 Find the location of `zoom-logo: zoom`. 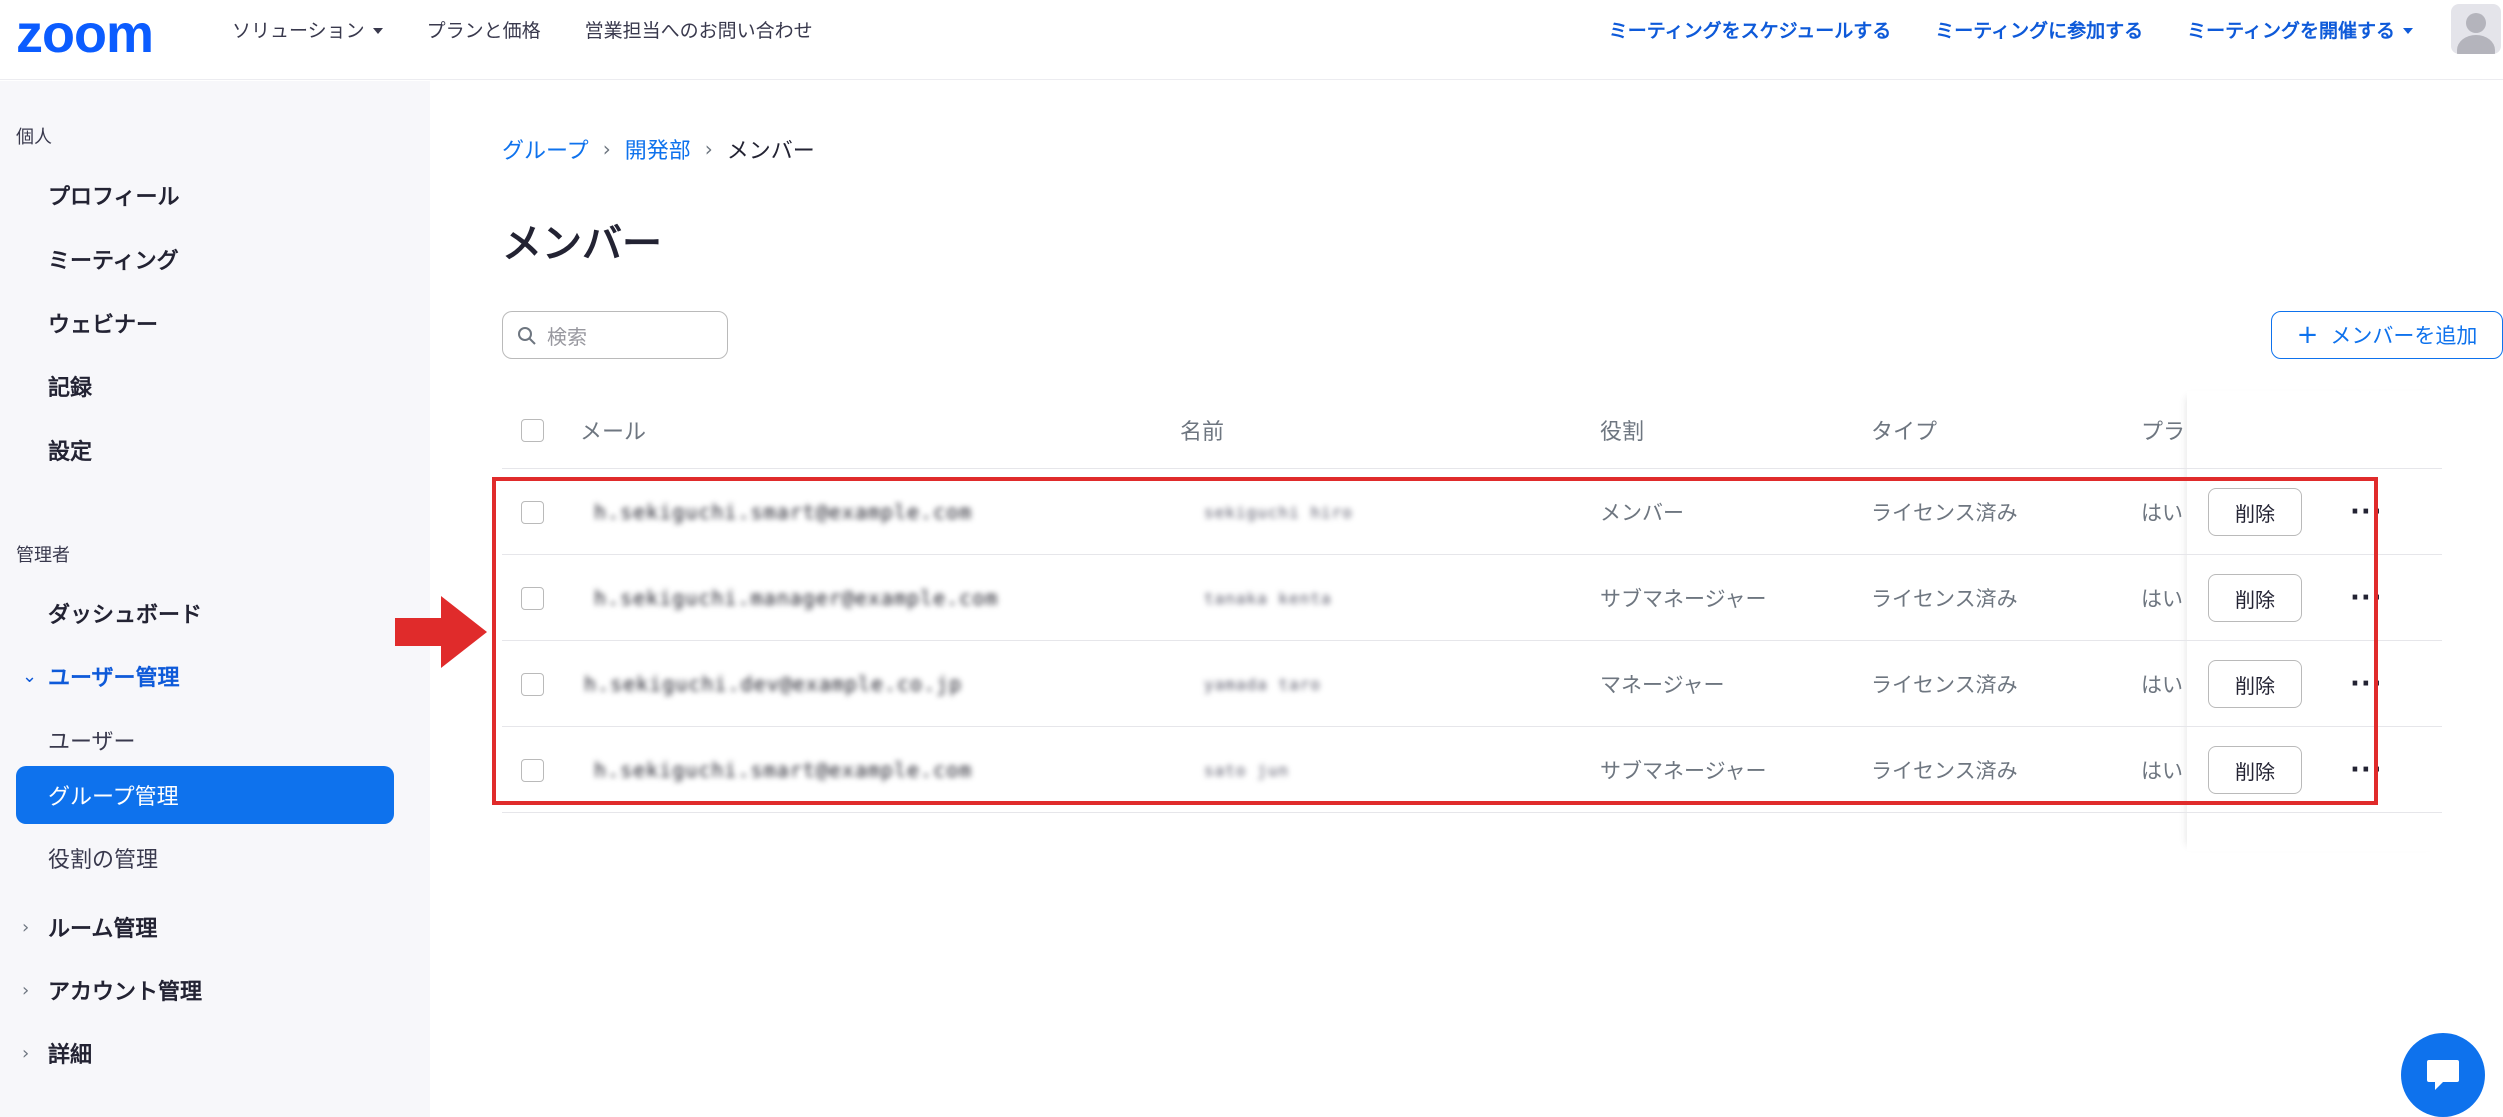

zoom-logo: zoom is located at coordinates (85, 34).